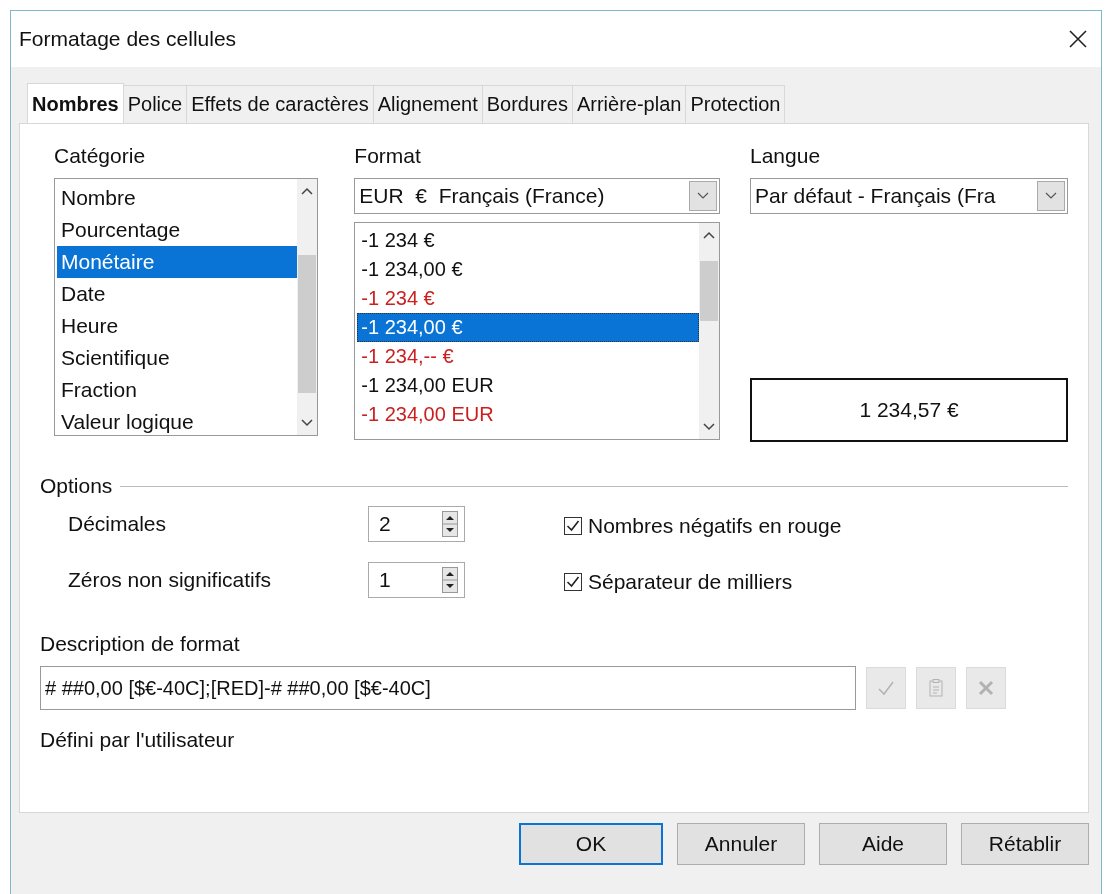 The width and height of the screenshot is (1105, 894). Describe the element at coordinates (690, 582) in the screenshot. I see `checkbox-label: Séparateur de milliers` at that location.